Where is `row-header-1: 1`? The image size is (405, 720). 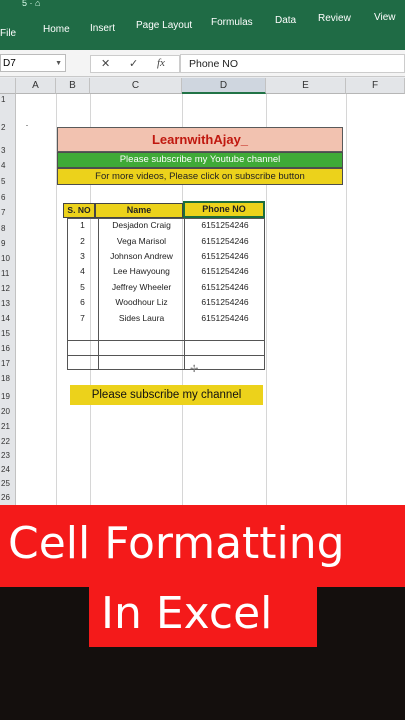
row-header-1: 1 is located at coordinates (8, 99).